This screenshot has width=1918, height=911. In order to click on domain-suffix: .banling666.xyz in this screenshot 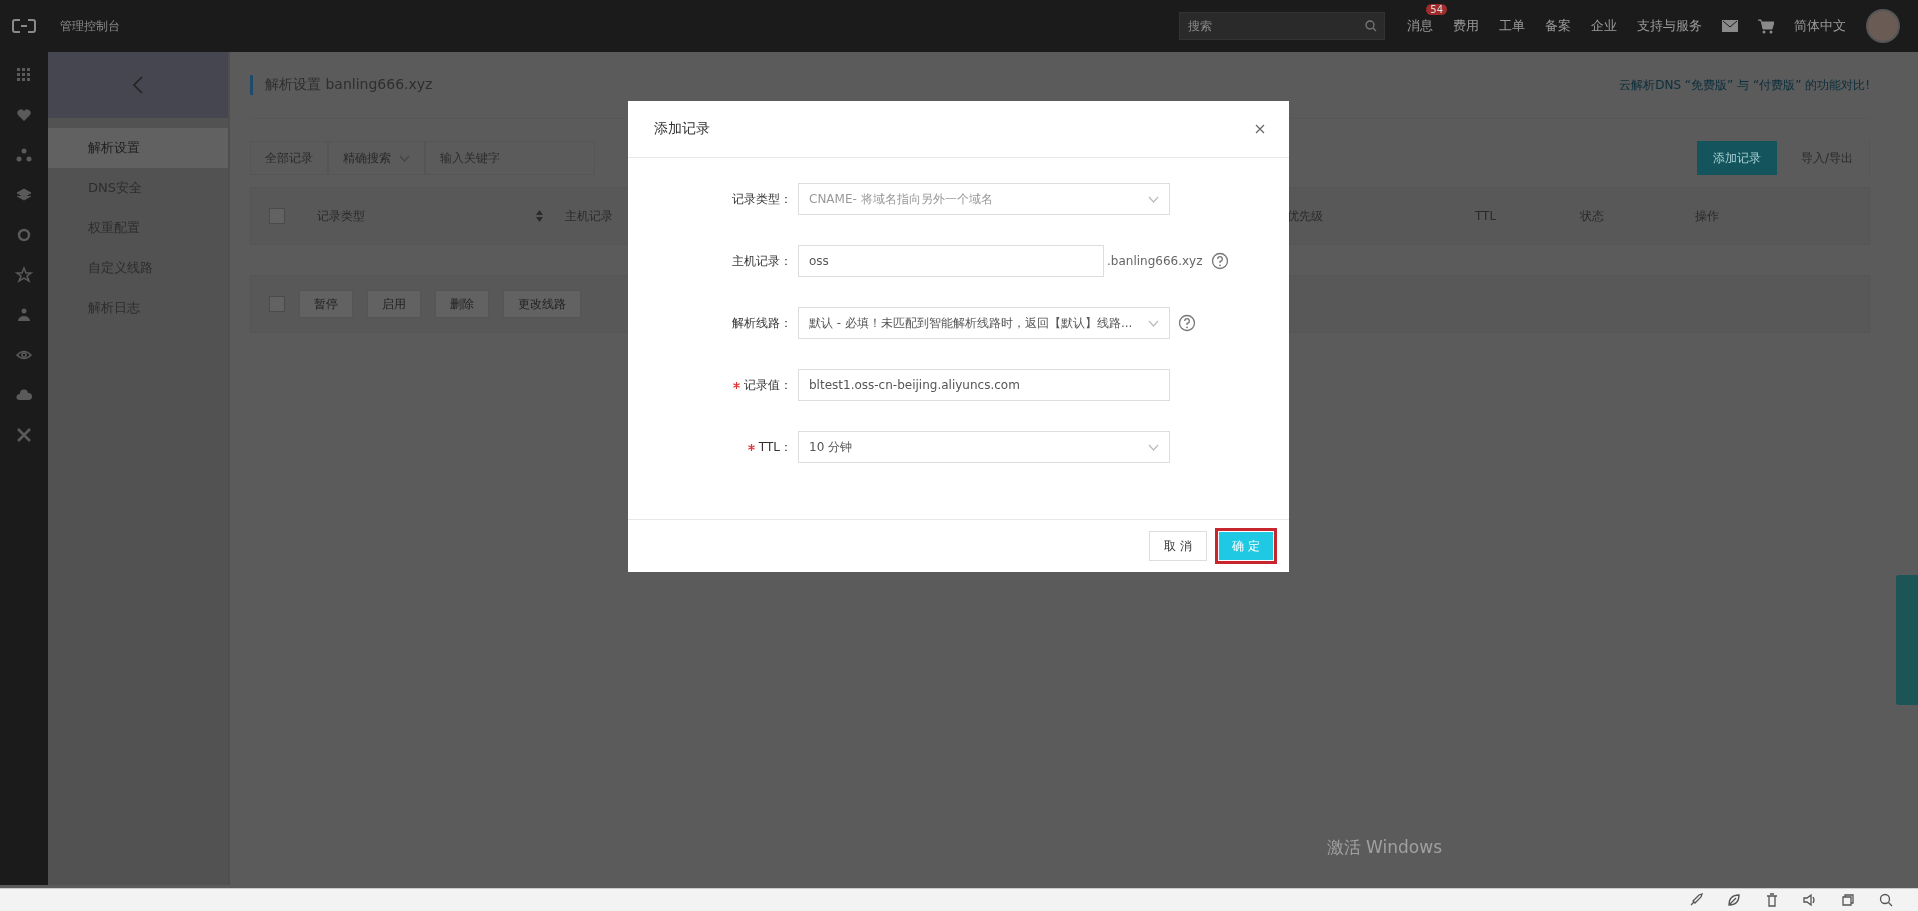, I will do `click(1155, 261)`.